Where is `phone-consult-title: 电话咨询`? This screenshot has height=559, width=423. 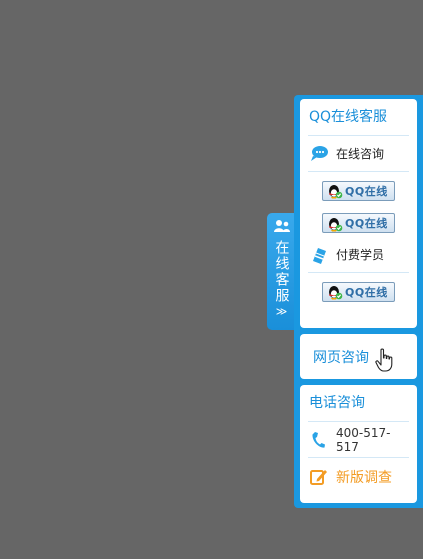 phone-consult-title: 电话咨询 is located at coordinates (337, 403).